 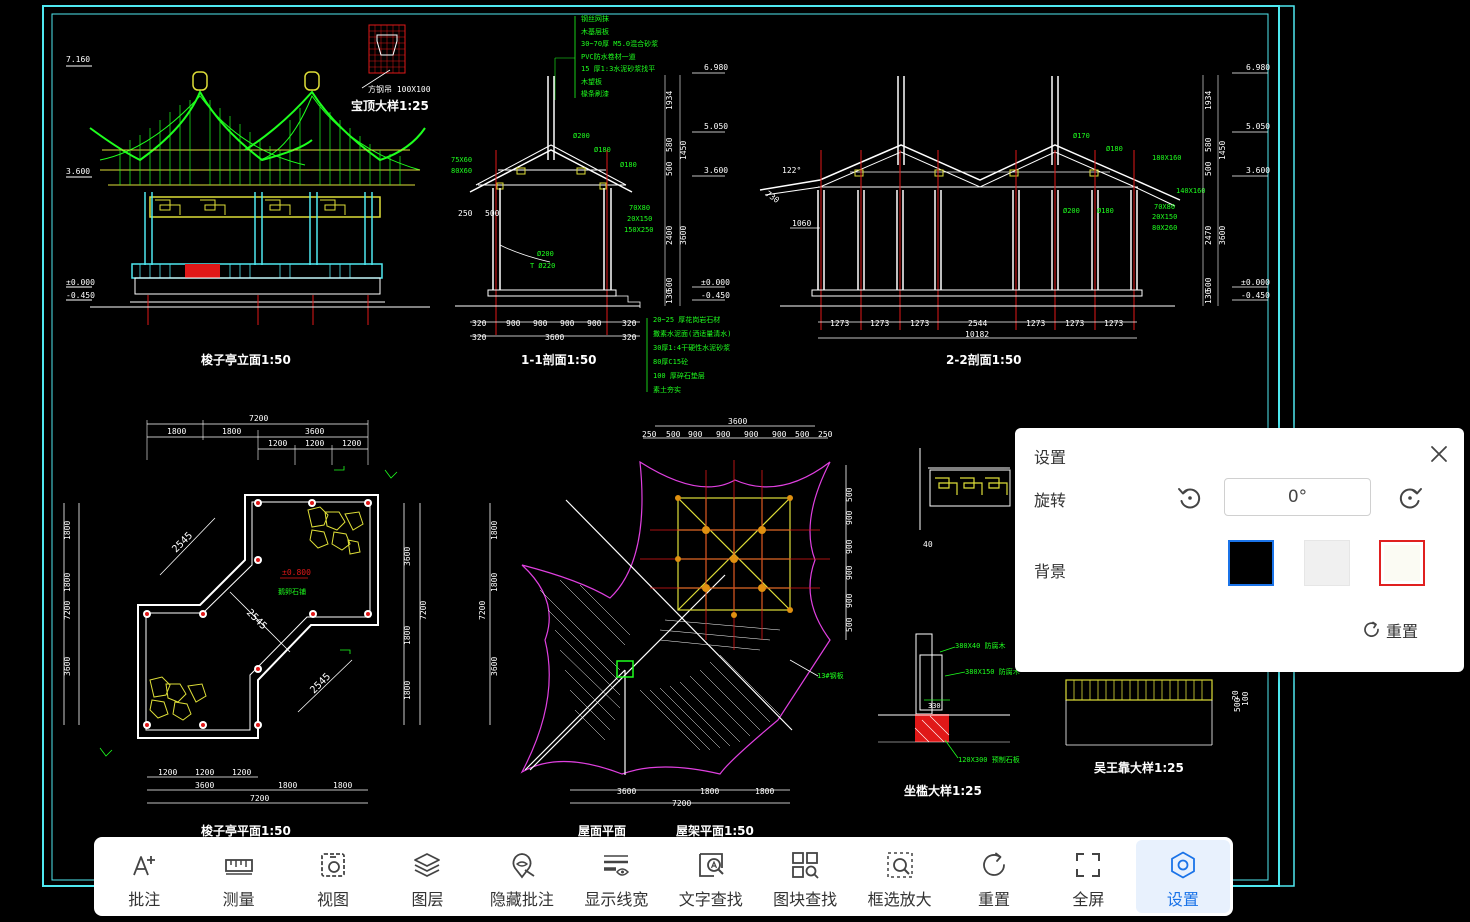 What do you see at coordinates (1402, 563) in the screenshot?
I see `background-swatch-ivory` at bounding box center [1402, 563].